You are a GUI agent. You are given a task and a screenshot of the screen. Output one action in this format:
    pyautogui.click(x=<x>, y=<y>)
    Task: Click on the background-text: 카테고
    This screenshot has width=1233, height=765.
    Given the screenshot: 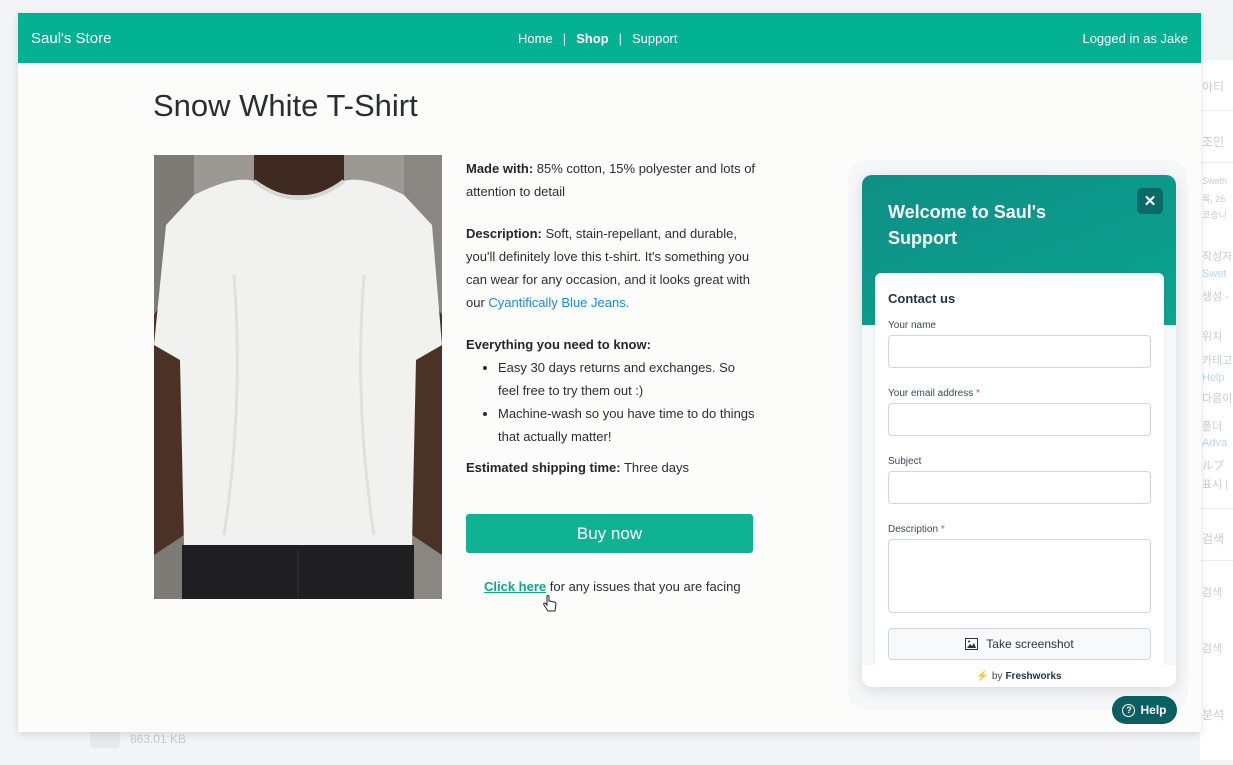 What is the action you would take?
    pyautogui.click(x=1217, y=361)
    